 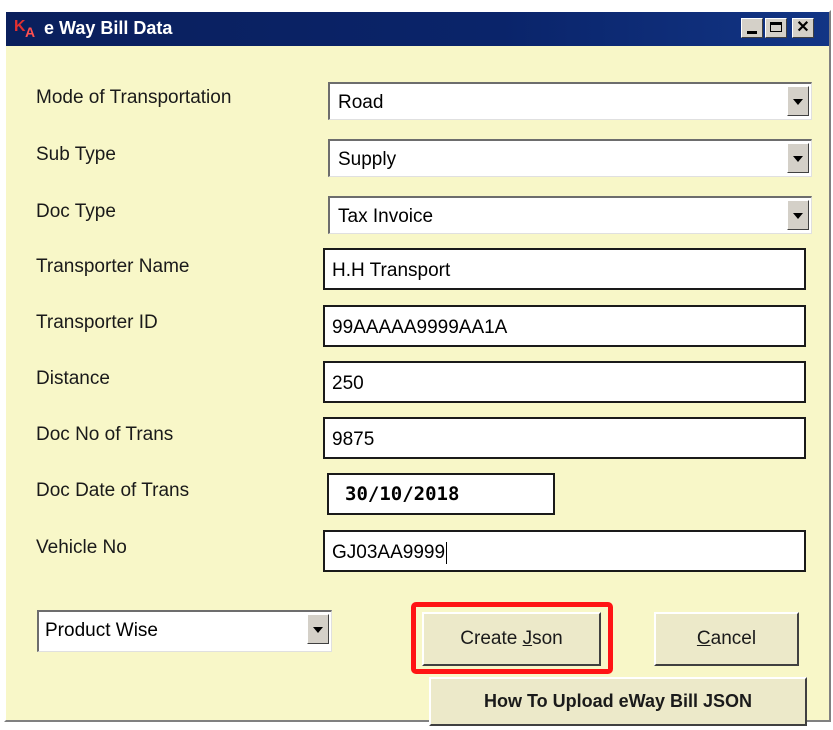 What do you see at coordinates (113, 490) in the screenshot?
I see `doc-date-of-trans-label: Doc Date of Trans` at bounding box center [113, 490].